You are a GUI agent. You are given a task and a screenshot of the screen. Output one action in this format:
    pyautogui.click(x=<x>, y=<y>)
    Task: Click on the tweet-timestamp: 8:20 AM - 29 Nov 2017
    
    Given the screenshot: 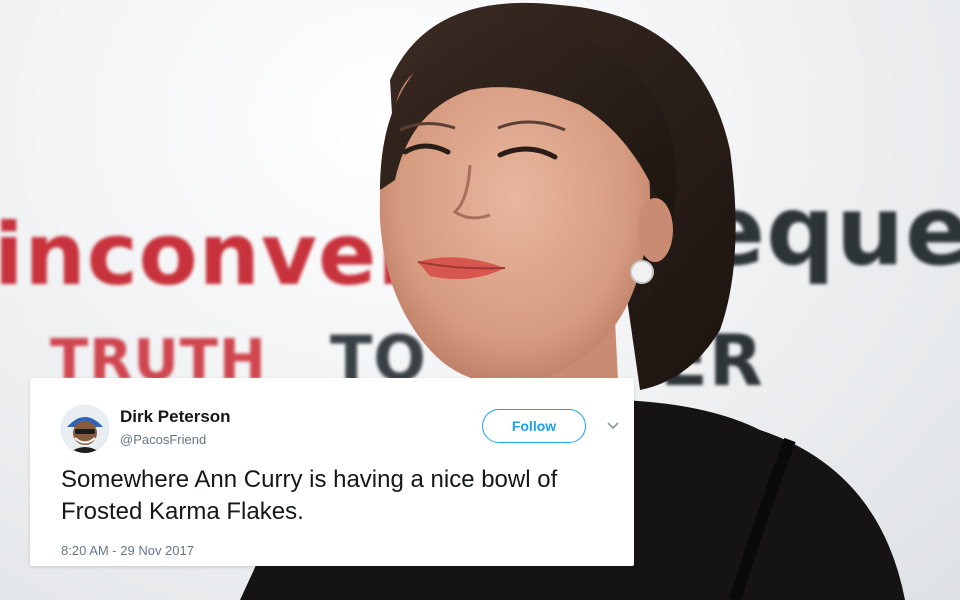 What is the action you would take?
    pyautogui.click(x=127, y=550)
    